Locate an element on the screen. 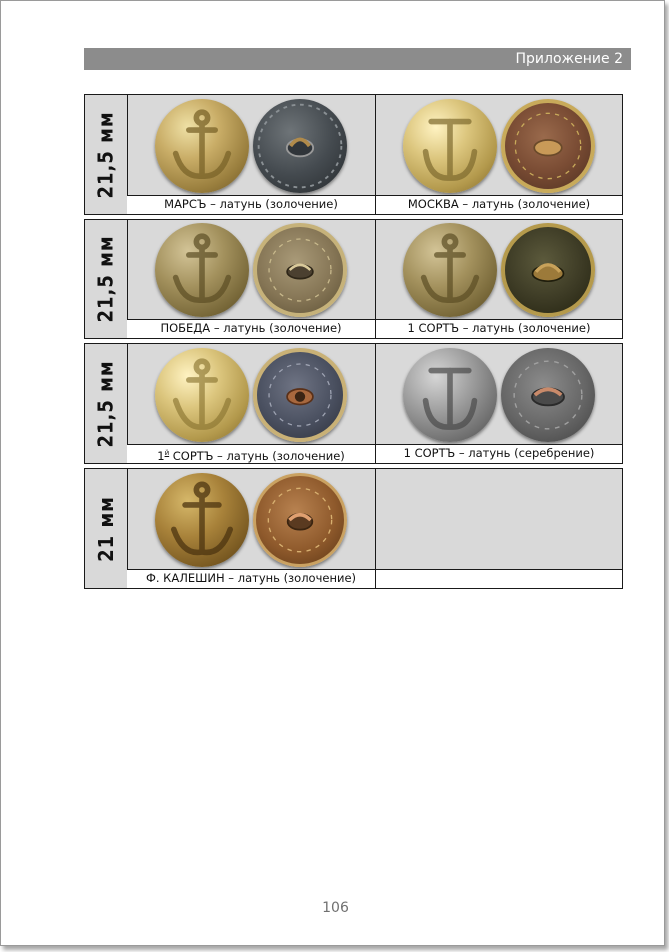 This screenshot has width=669, height=952. appendix-title: Приложение 2 is located at coordinates (569, 59).